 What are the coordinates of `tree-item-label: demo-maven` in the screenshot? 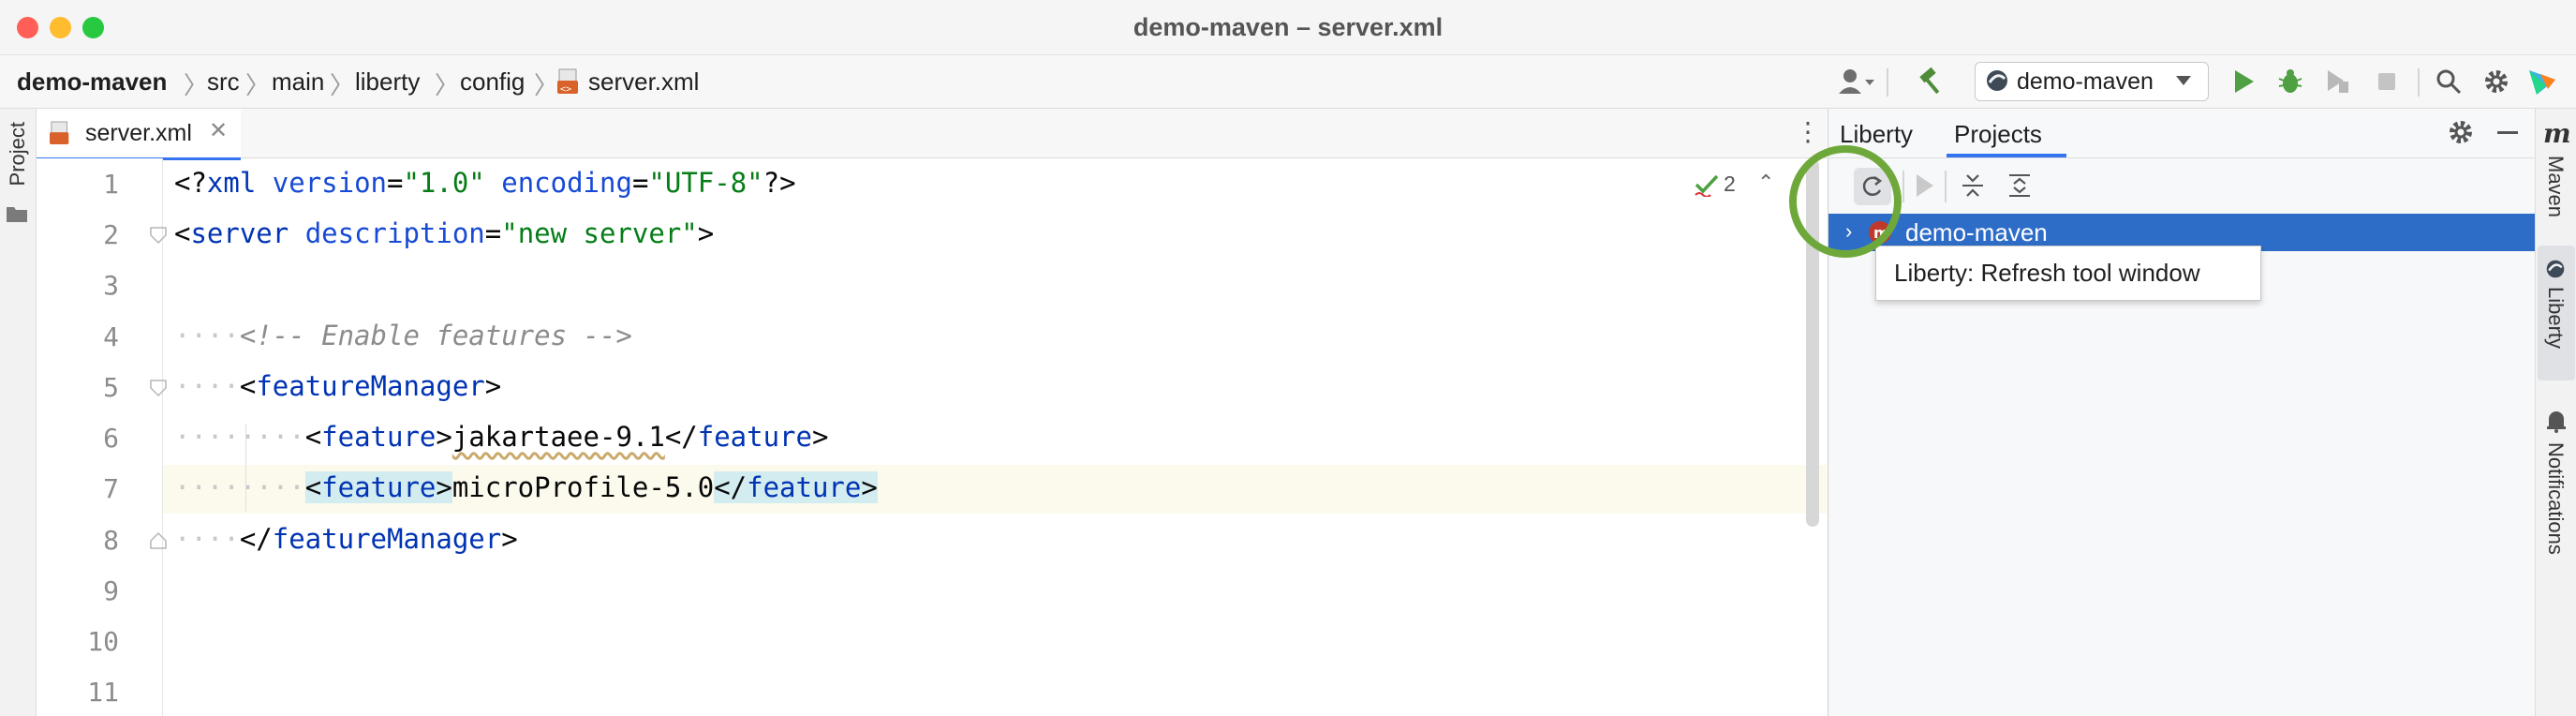 It's located at (1977, 232).